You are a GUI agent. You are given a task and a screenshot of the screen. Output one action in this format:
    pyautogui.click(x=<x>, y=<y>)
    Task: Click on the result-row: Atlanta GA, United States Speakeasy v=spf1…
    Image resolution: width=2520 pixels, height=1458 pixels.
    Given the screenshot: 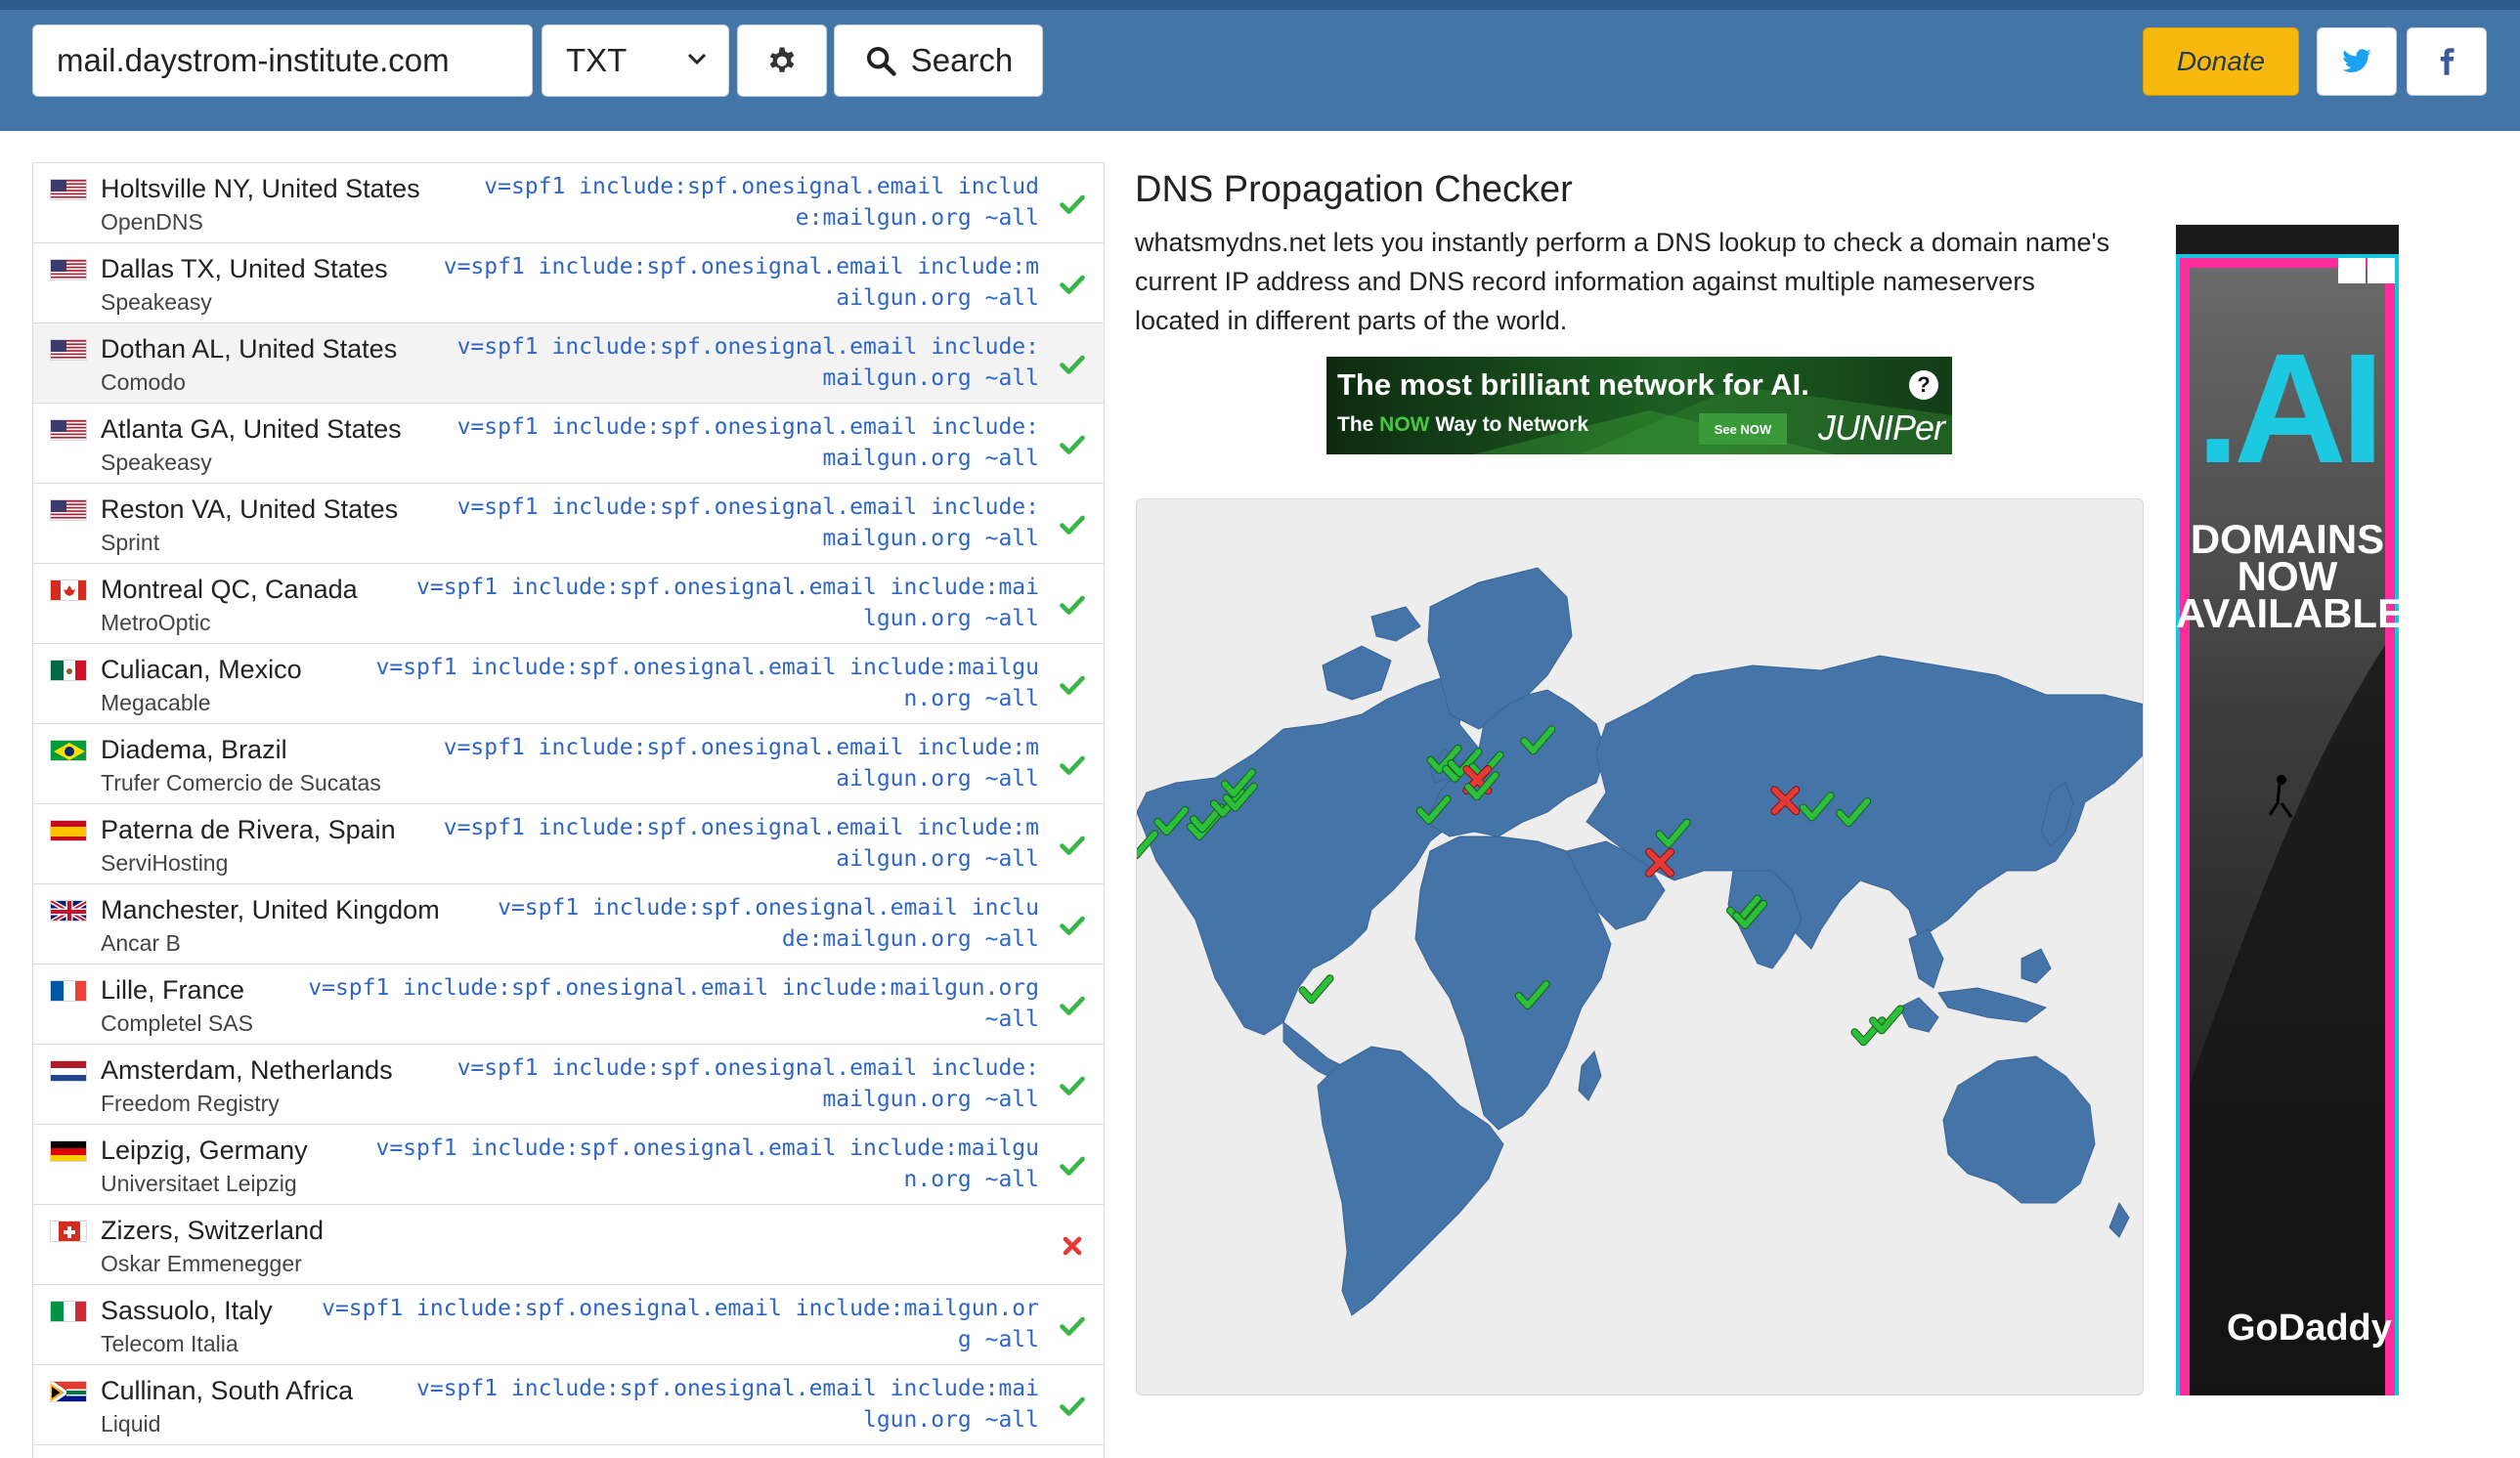 What is the action you would take?
    pyautogui.click(x=568, y=444)
    